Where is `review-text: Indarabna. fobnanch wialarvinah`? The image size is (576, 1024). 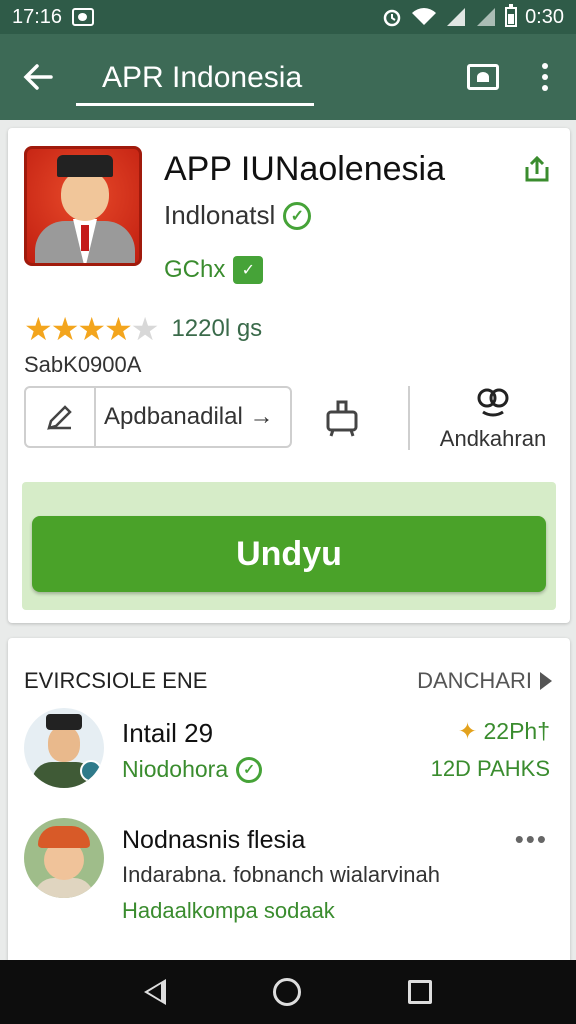 review-text: Indarabna. fobnanch wialarvinah is located at coordinates (281, 874).